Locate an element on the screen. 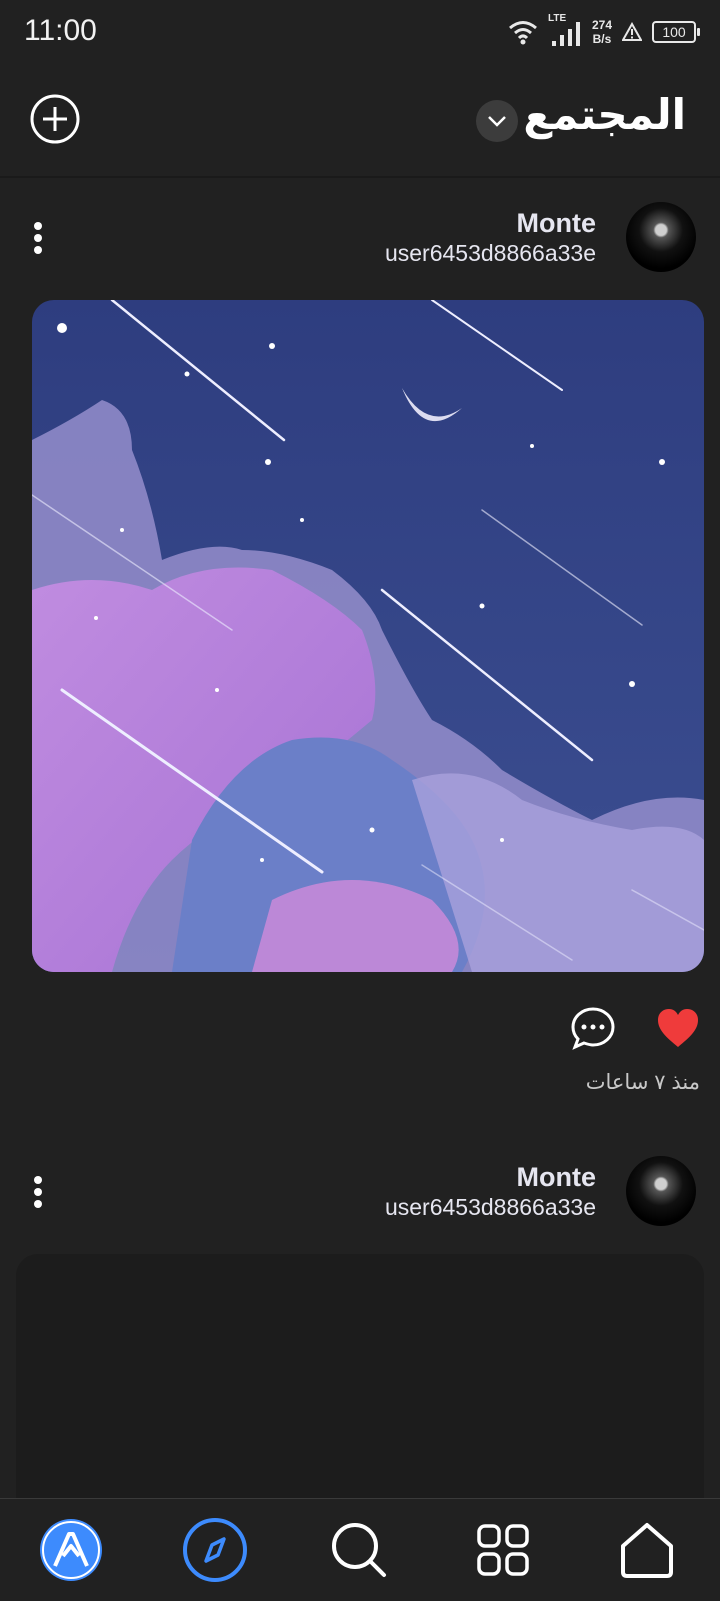  plus-circle-icon is located at coordinates (55, 119).